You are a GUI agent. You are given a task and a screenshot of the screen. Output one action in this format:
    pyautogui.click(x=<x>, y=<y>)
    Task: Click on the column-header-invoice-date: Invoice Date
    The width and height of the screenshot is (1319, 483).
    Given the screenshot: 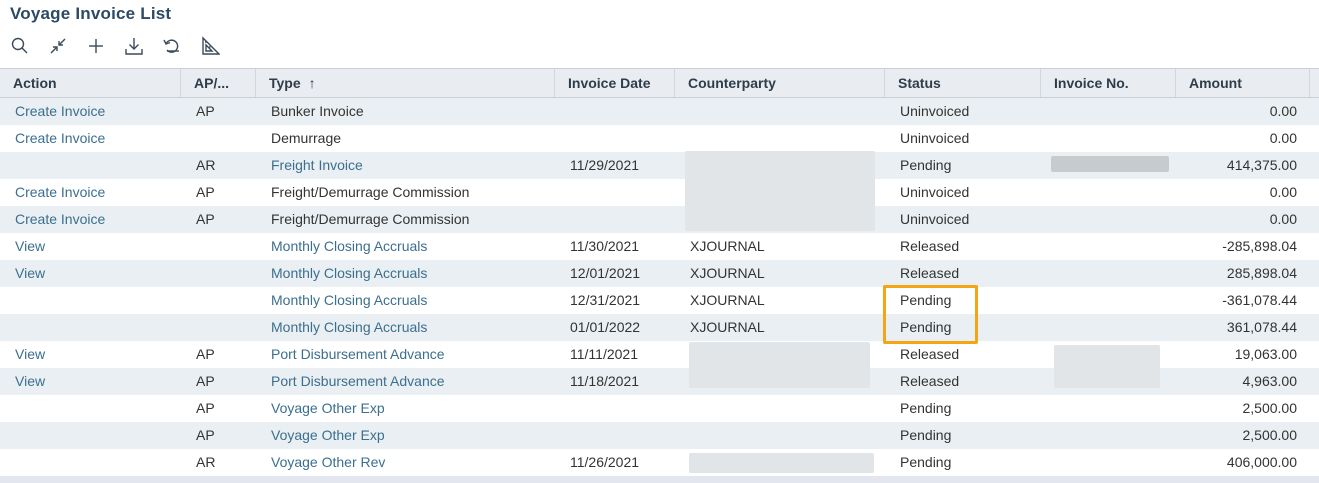 What is the action you would take?
    pyautogui.click(x=615, y=83)
    